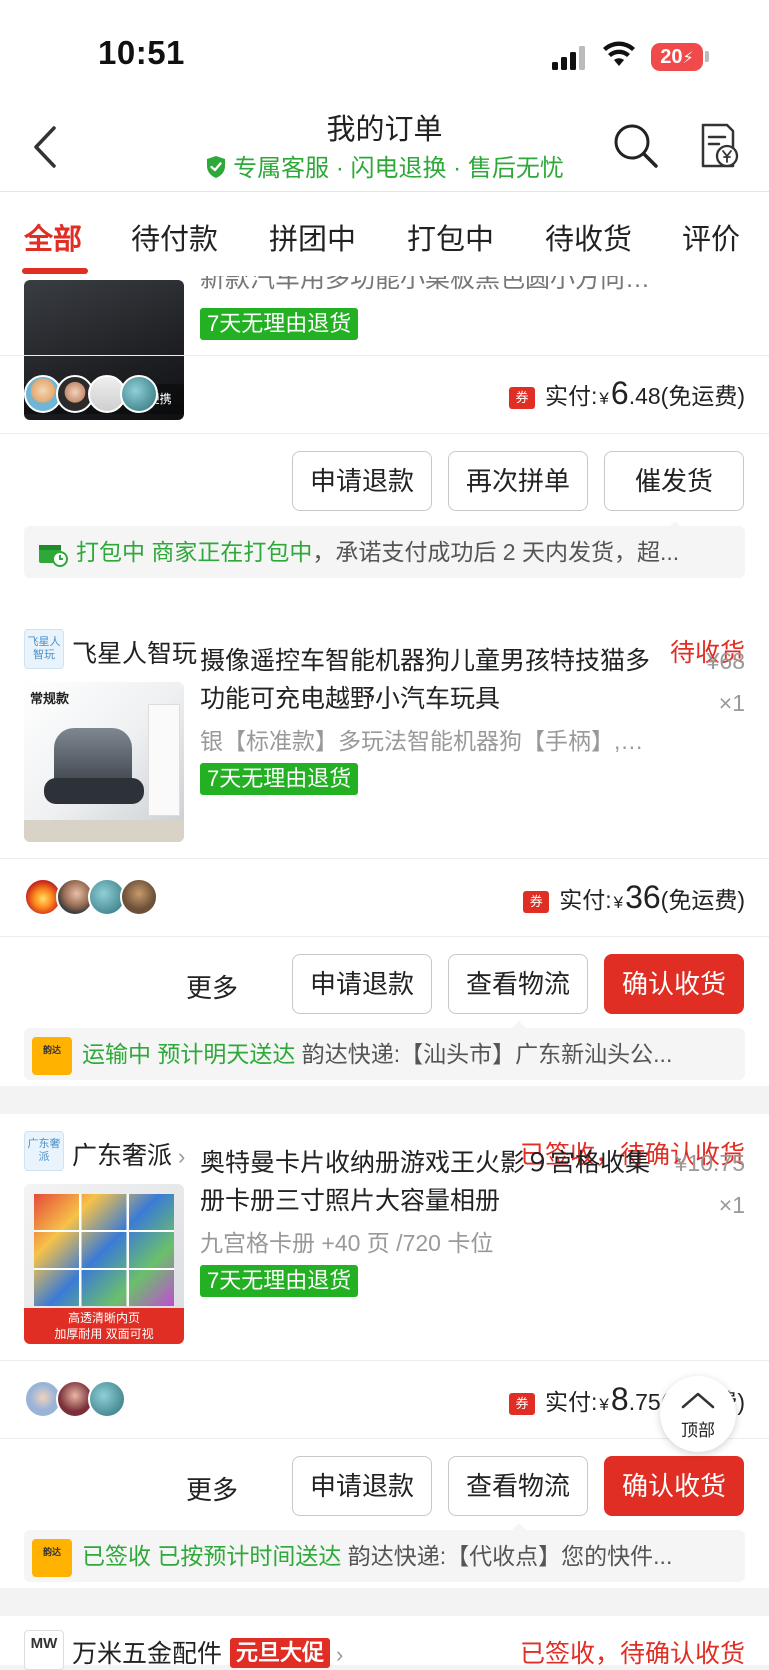  Describe the element at coordinates (94, 791) in the screenshot. I see `robot-base-image` at that location.